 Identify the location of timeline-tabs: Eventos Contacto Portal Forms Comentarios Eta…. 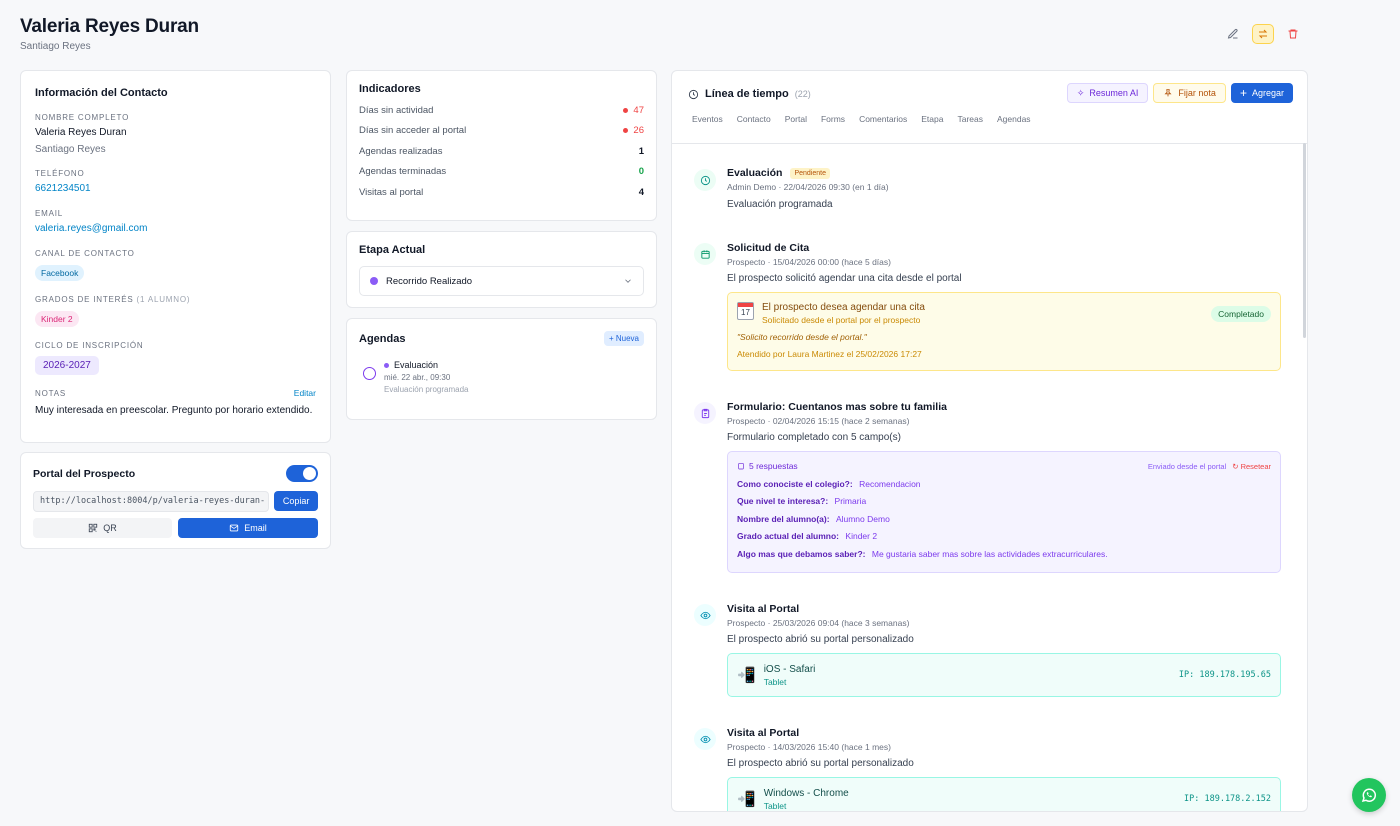
(989, 119).